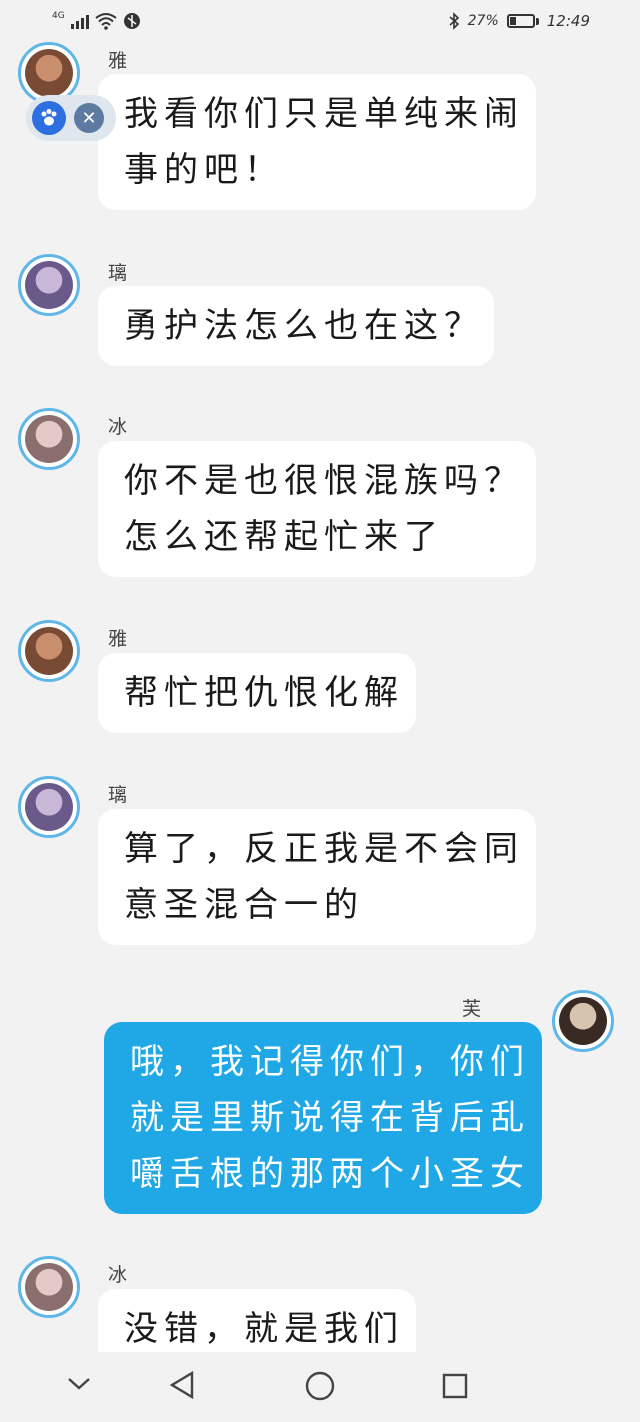 This screenshot has width=640, height=1422. What do you see at coordinates (455, 1386) in the screenshot?
I see `recents-square-icon` at bounding box center [455, 1386].